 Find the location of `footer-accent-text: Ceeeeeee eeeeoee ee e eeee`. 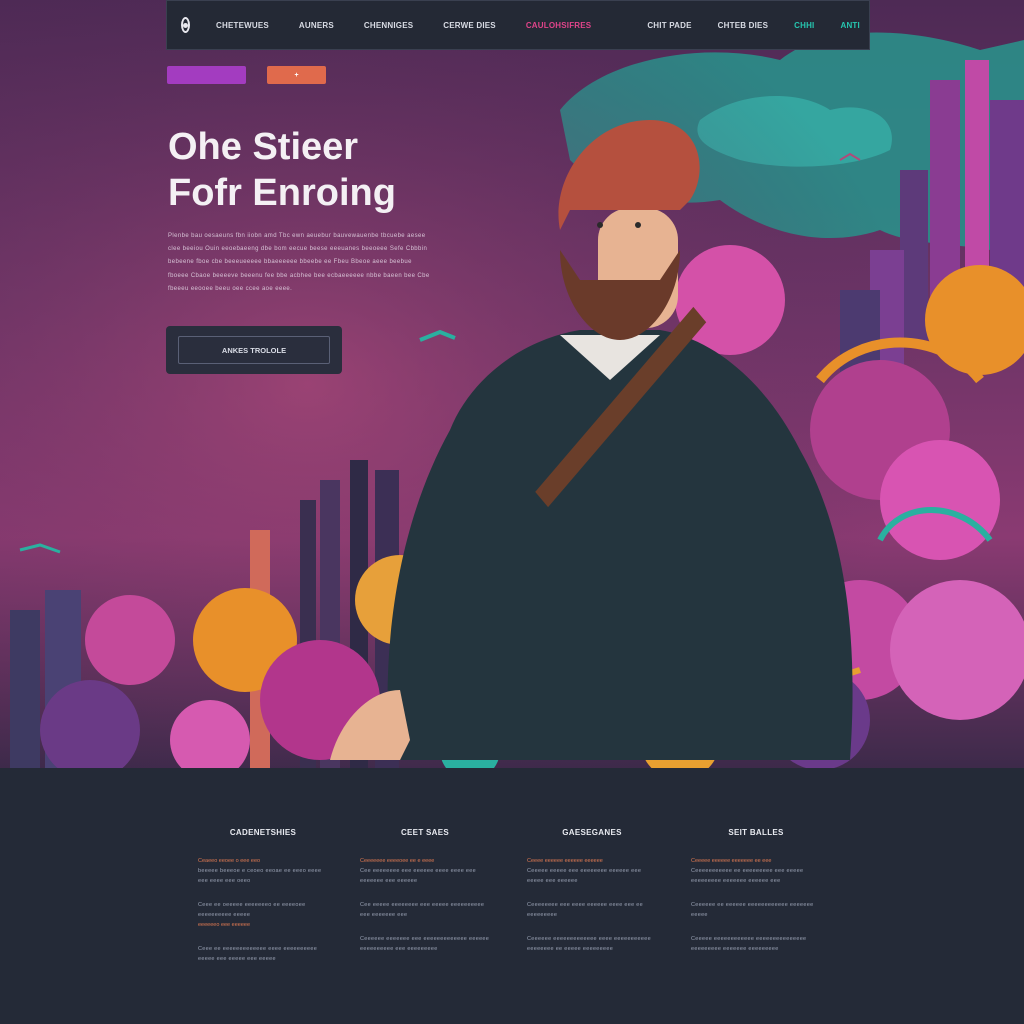

footer-accent-text: Ceeeeeee eeeeoee ee e eeee is located at coordinates (425, 861).